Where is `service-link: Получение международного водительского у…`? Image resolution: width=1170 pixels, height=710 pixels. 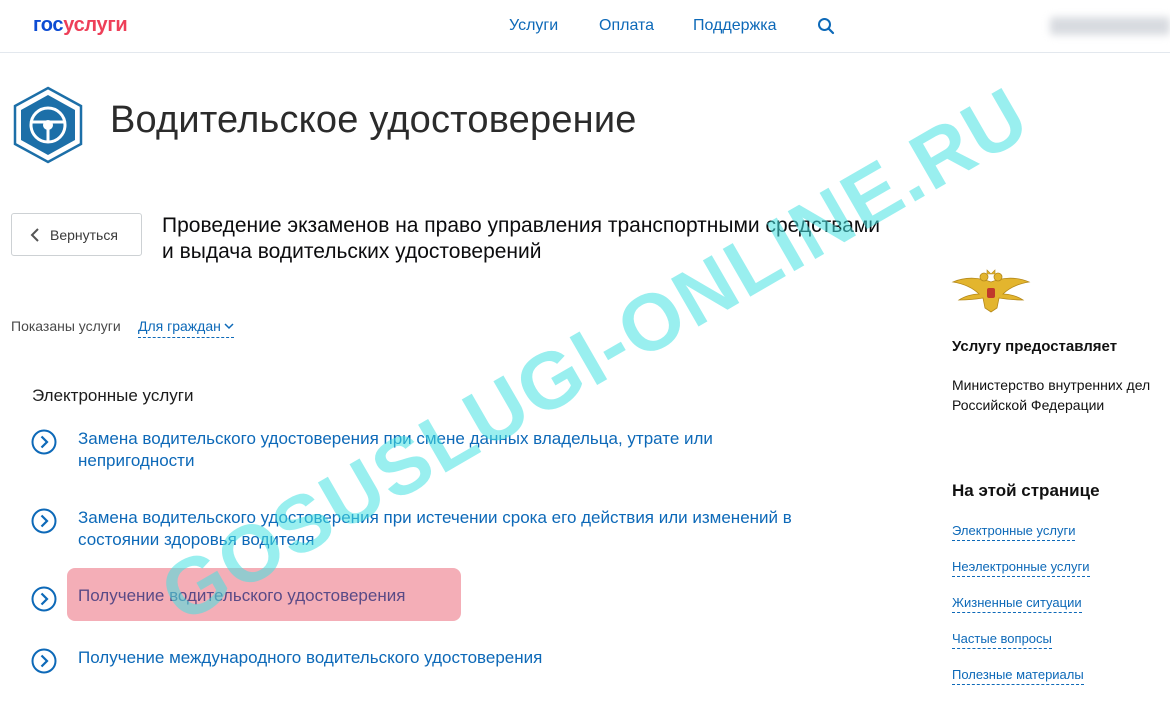 service-link: Получение международного водительского у… is located at coordinates (440, 661).